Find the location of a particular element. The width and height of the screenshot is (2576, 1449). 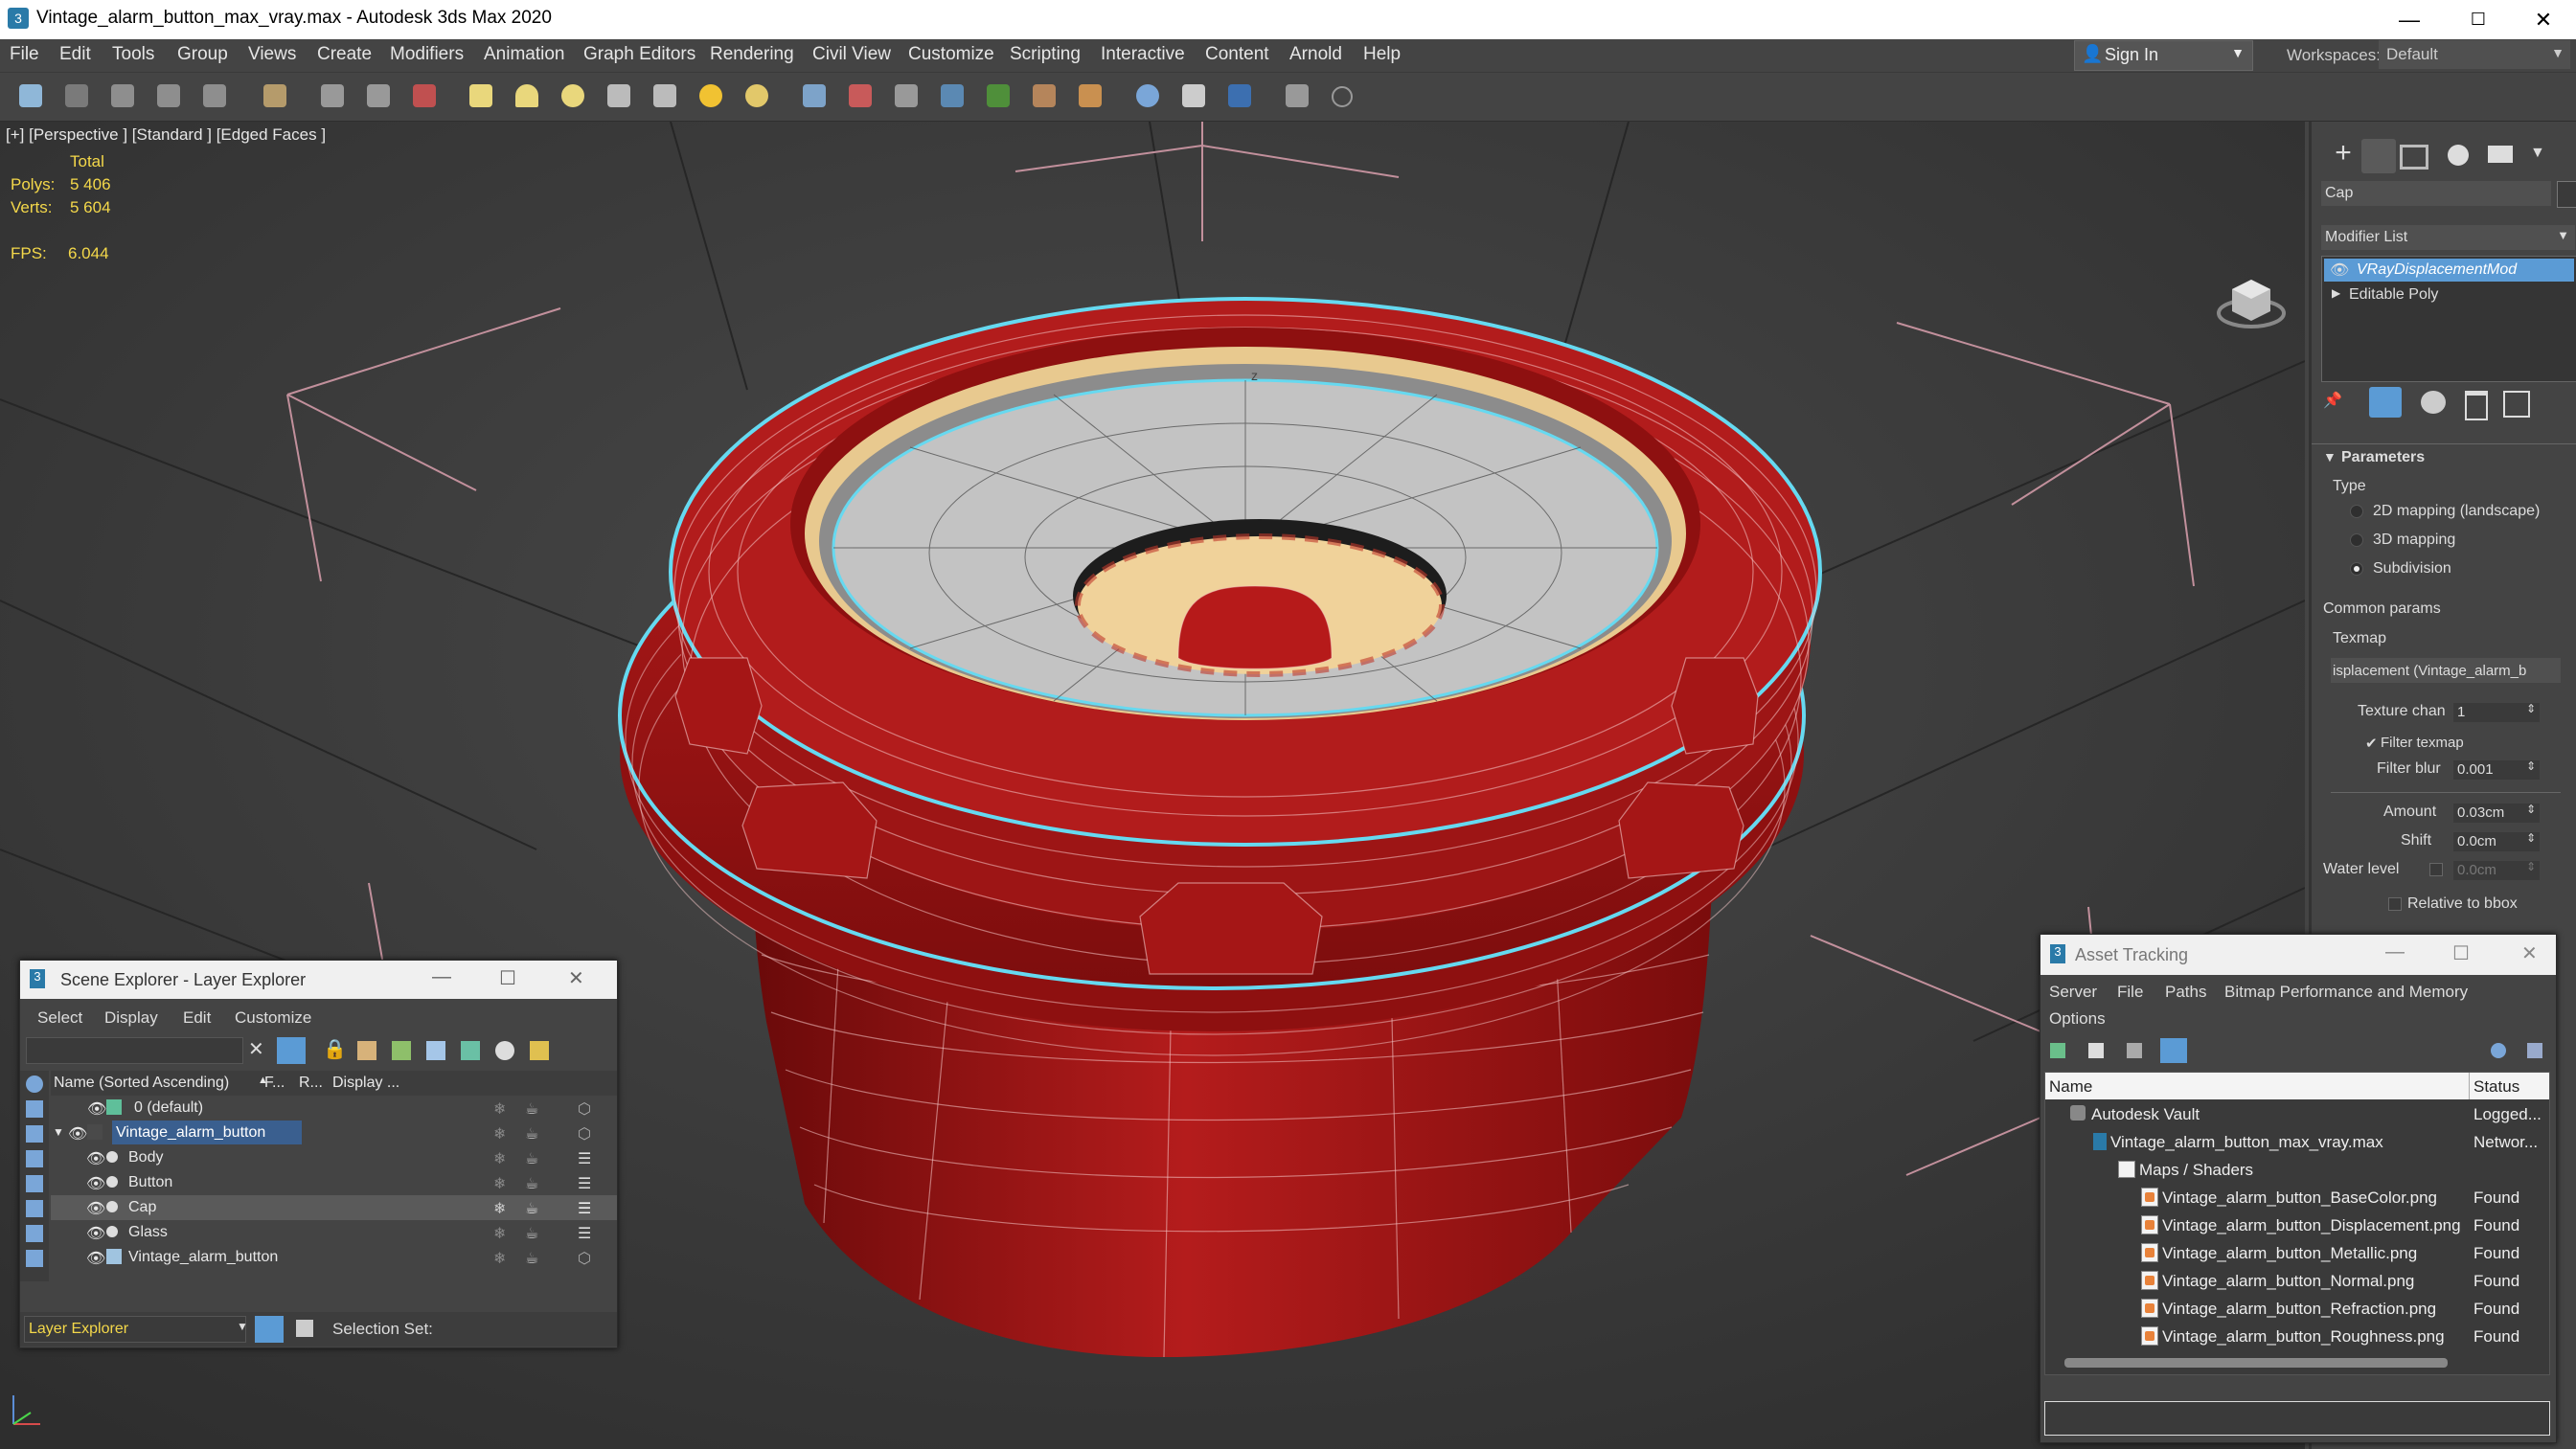

sign-in-dropdown: 👤 Sign In ▼ is located at coordinates (2163, 55).